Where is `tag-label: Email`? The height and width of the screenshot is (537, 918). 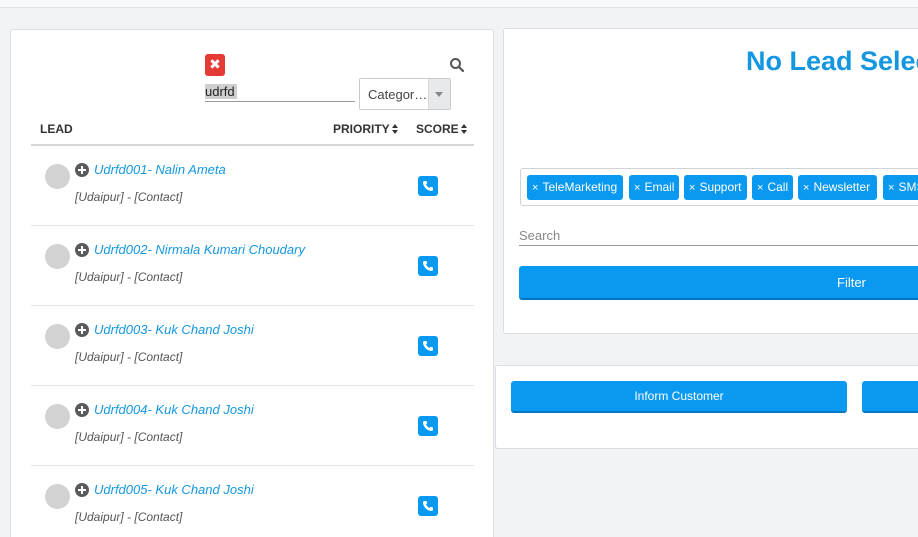
tag-label: Email is located at coordinates (659, 187).